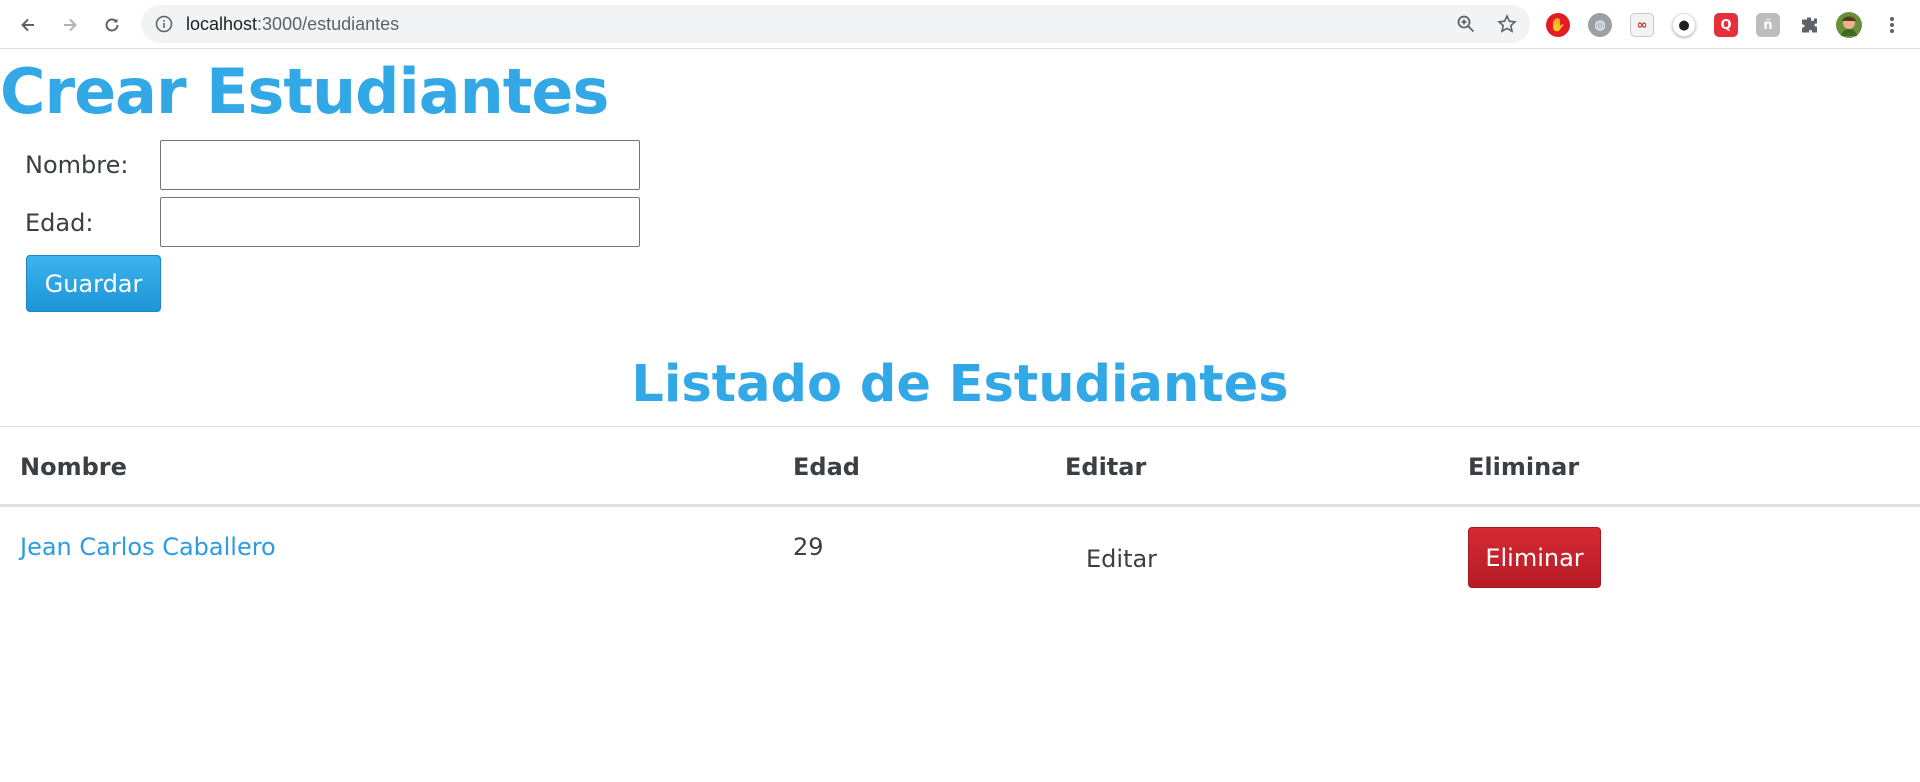 The height and width of the screenshot is (782, 1920). Describe the element at coordinates (1106, 467) in the screenshot. I see `column-header-edit: Editar` at that location.